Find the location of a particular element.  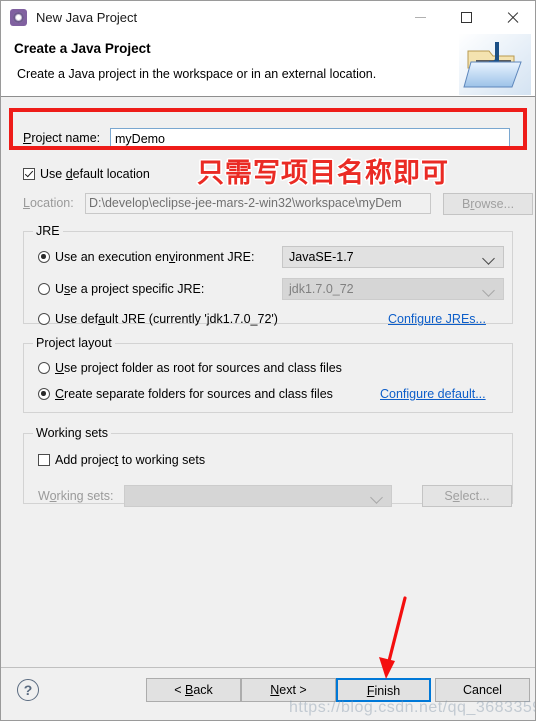

working-sets-legend: Working sets is located at coordinates (72, 433).